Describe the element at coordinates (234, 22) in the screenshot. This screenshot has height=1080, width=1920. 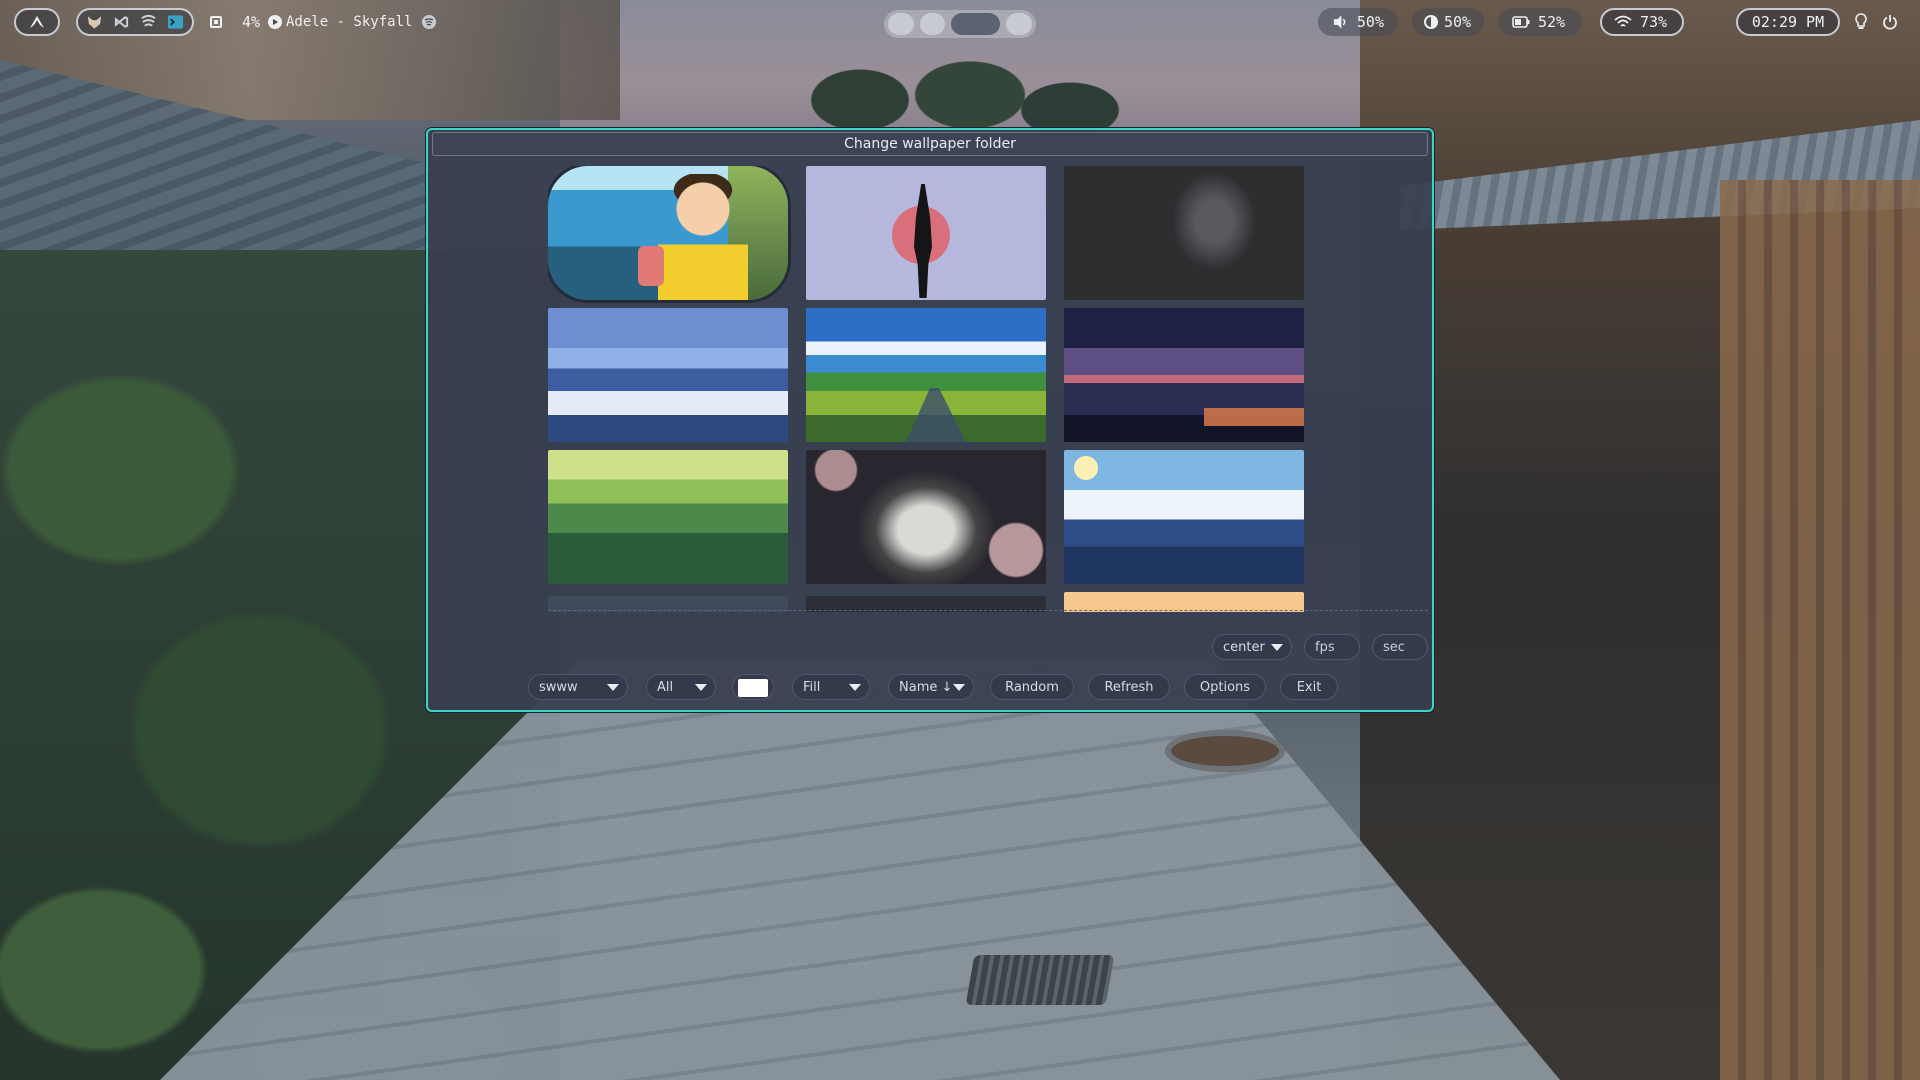
I see `cpu-widget: 4%` at that location.